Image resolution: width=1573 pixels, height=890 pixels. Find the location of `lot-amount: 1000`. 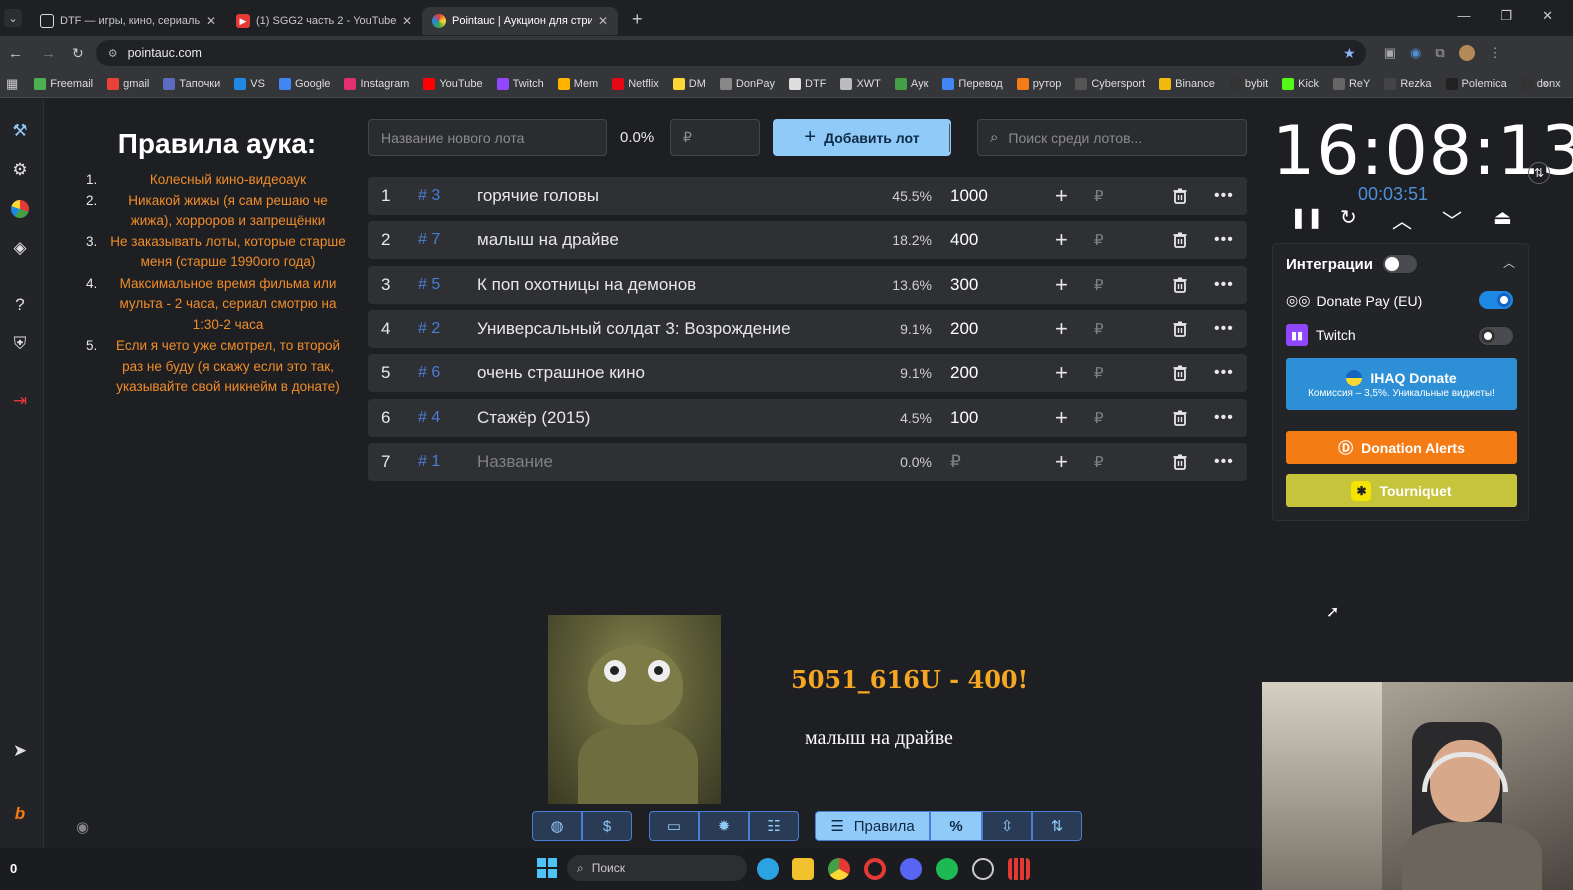

lot-amount: 1000 is located at coordinates (969, 196).